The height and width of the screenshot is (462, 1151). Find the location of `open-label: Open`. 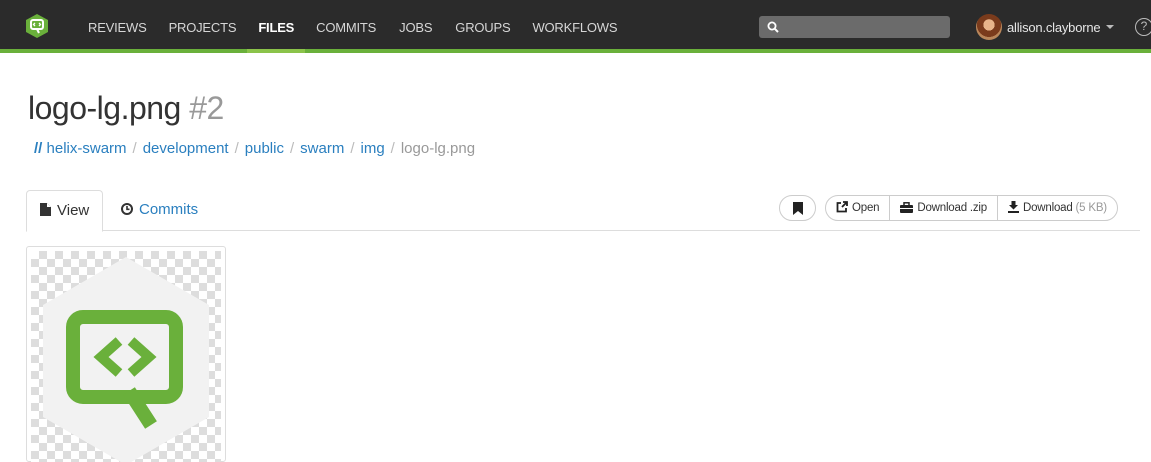

open-label: Open is located at coordinates (866, 208).